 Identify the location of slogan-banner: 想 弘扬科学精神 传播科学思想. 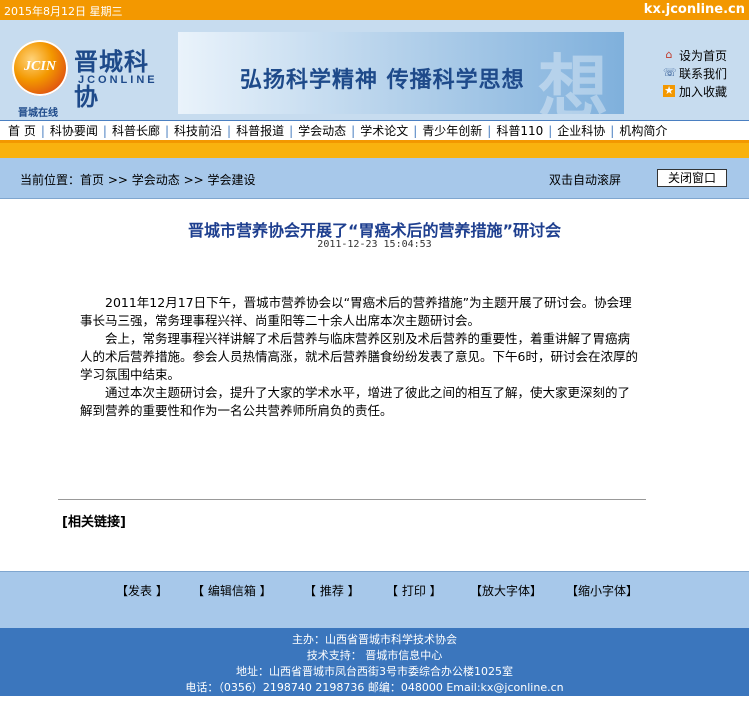
(401, 73).